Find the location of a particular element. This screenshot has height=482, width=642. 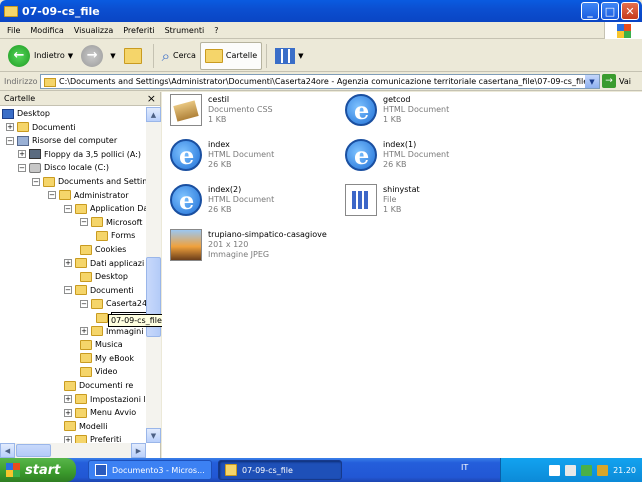

file-item: shinystat File 1 KB is located at coordinates (430, 205).